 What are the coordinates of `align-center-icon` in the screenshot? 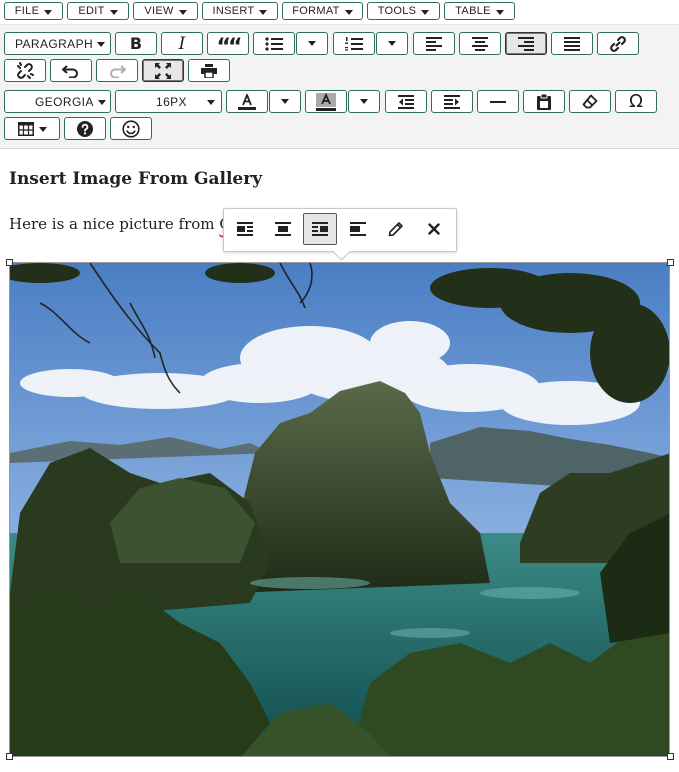 It's located at (480, 43).